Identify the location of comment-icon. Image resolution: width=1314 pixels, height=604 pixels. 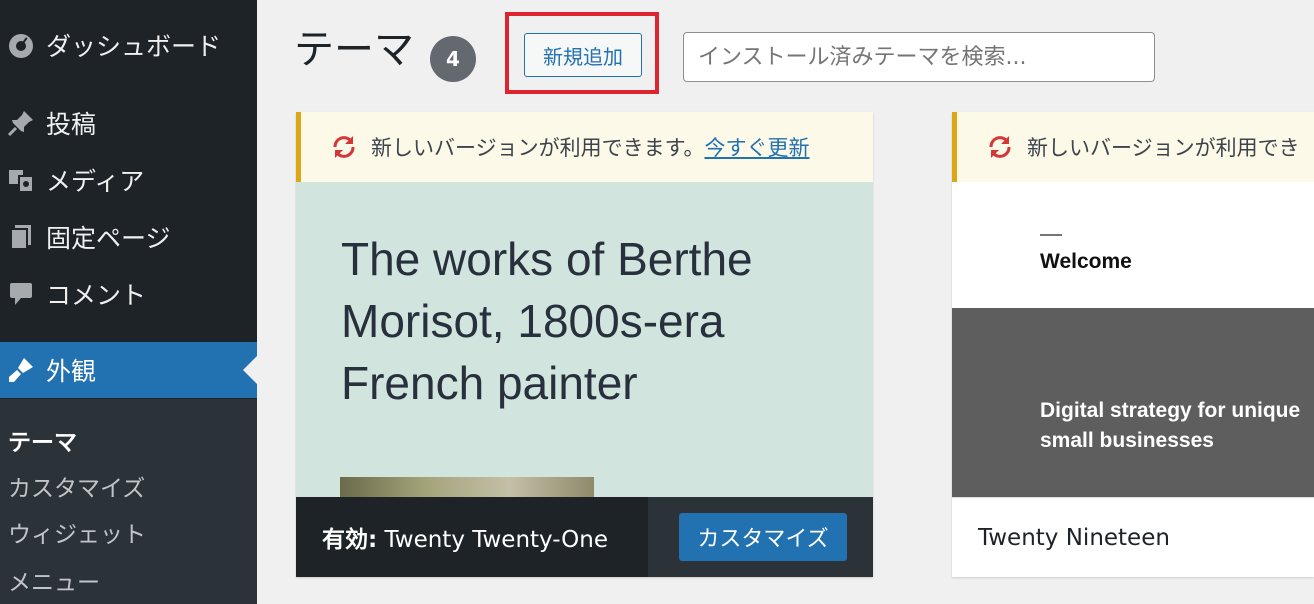
(21, 294).